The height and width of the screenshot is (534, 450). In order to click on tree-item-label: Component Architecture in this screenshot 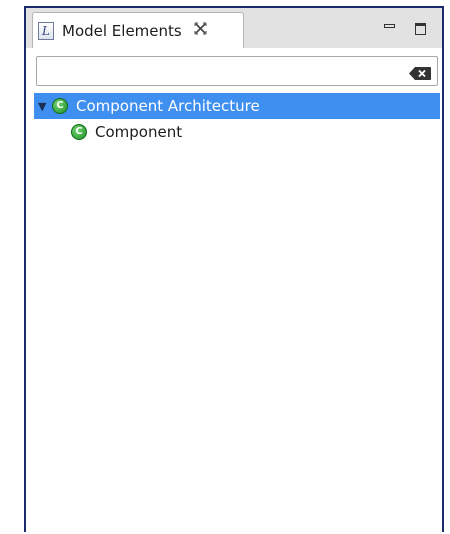, I will do `click(168, 106)`.